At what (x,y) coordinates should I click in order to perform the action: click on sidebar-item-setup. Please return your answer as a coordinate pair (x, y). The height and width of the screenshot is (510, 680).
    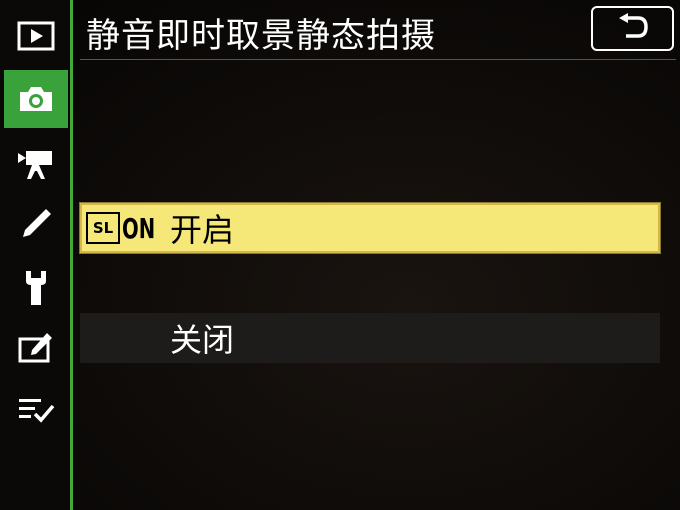
    Looking at the image, I should click on (36, 288).